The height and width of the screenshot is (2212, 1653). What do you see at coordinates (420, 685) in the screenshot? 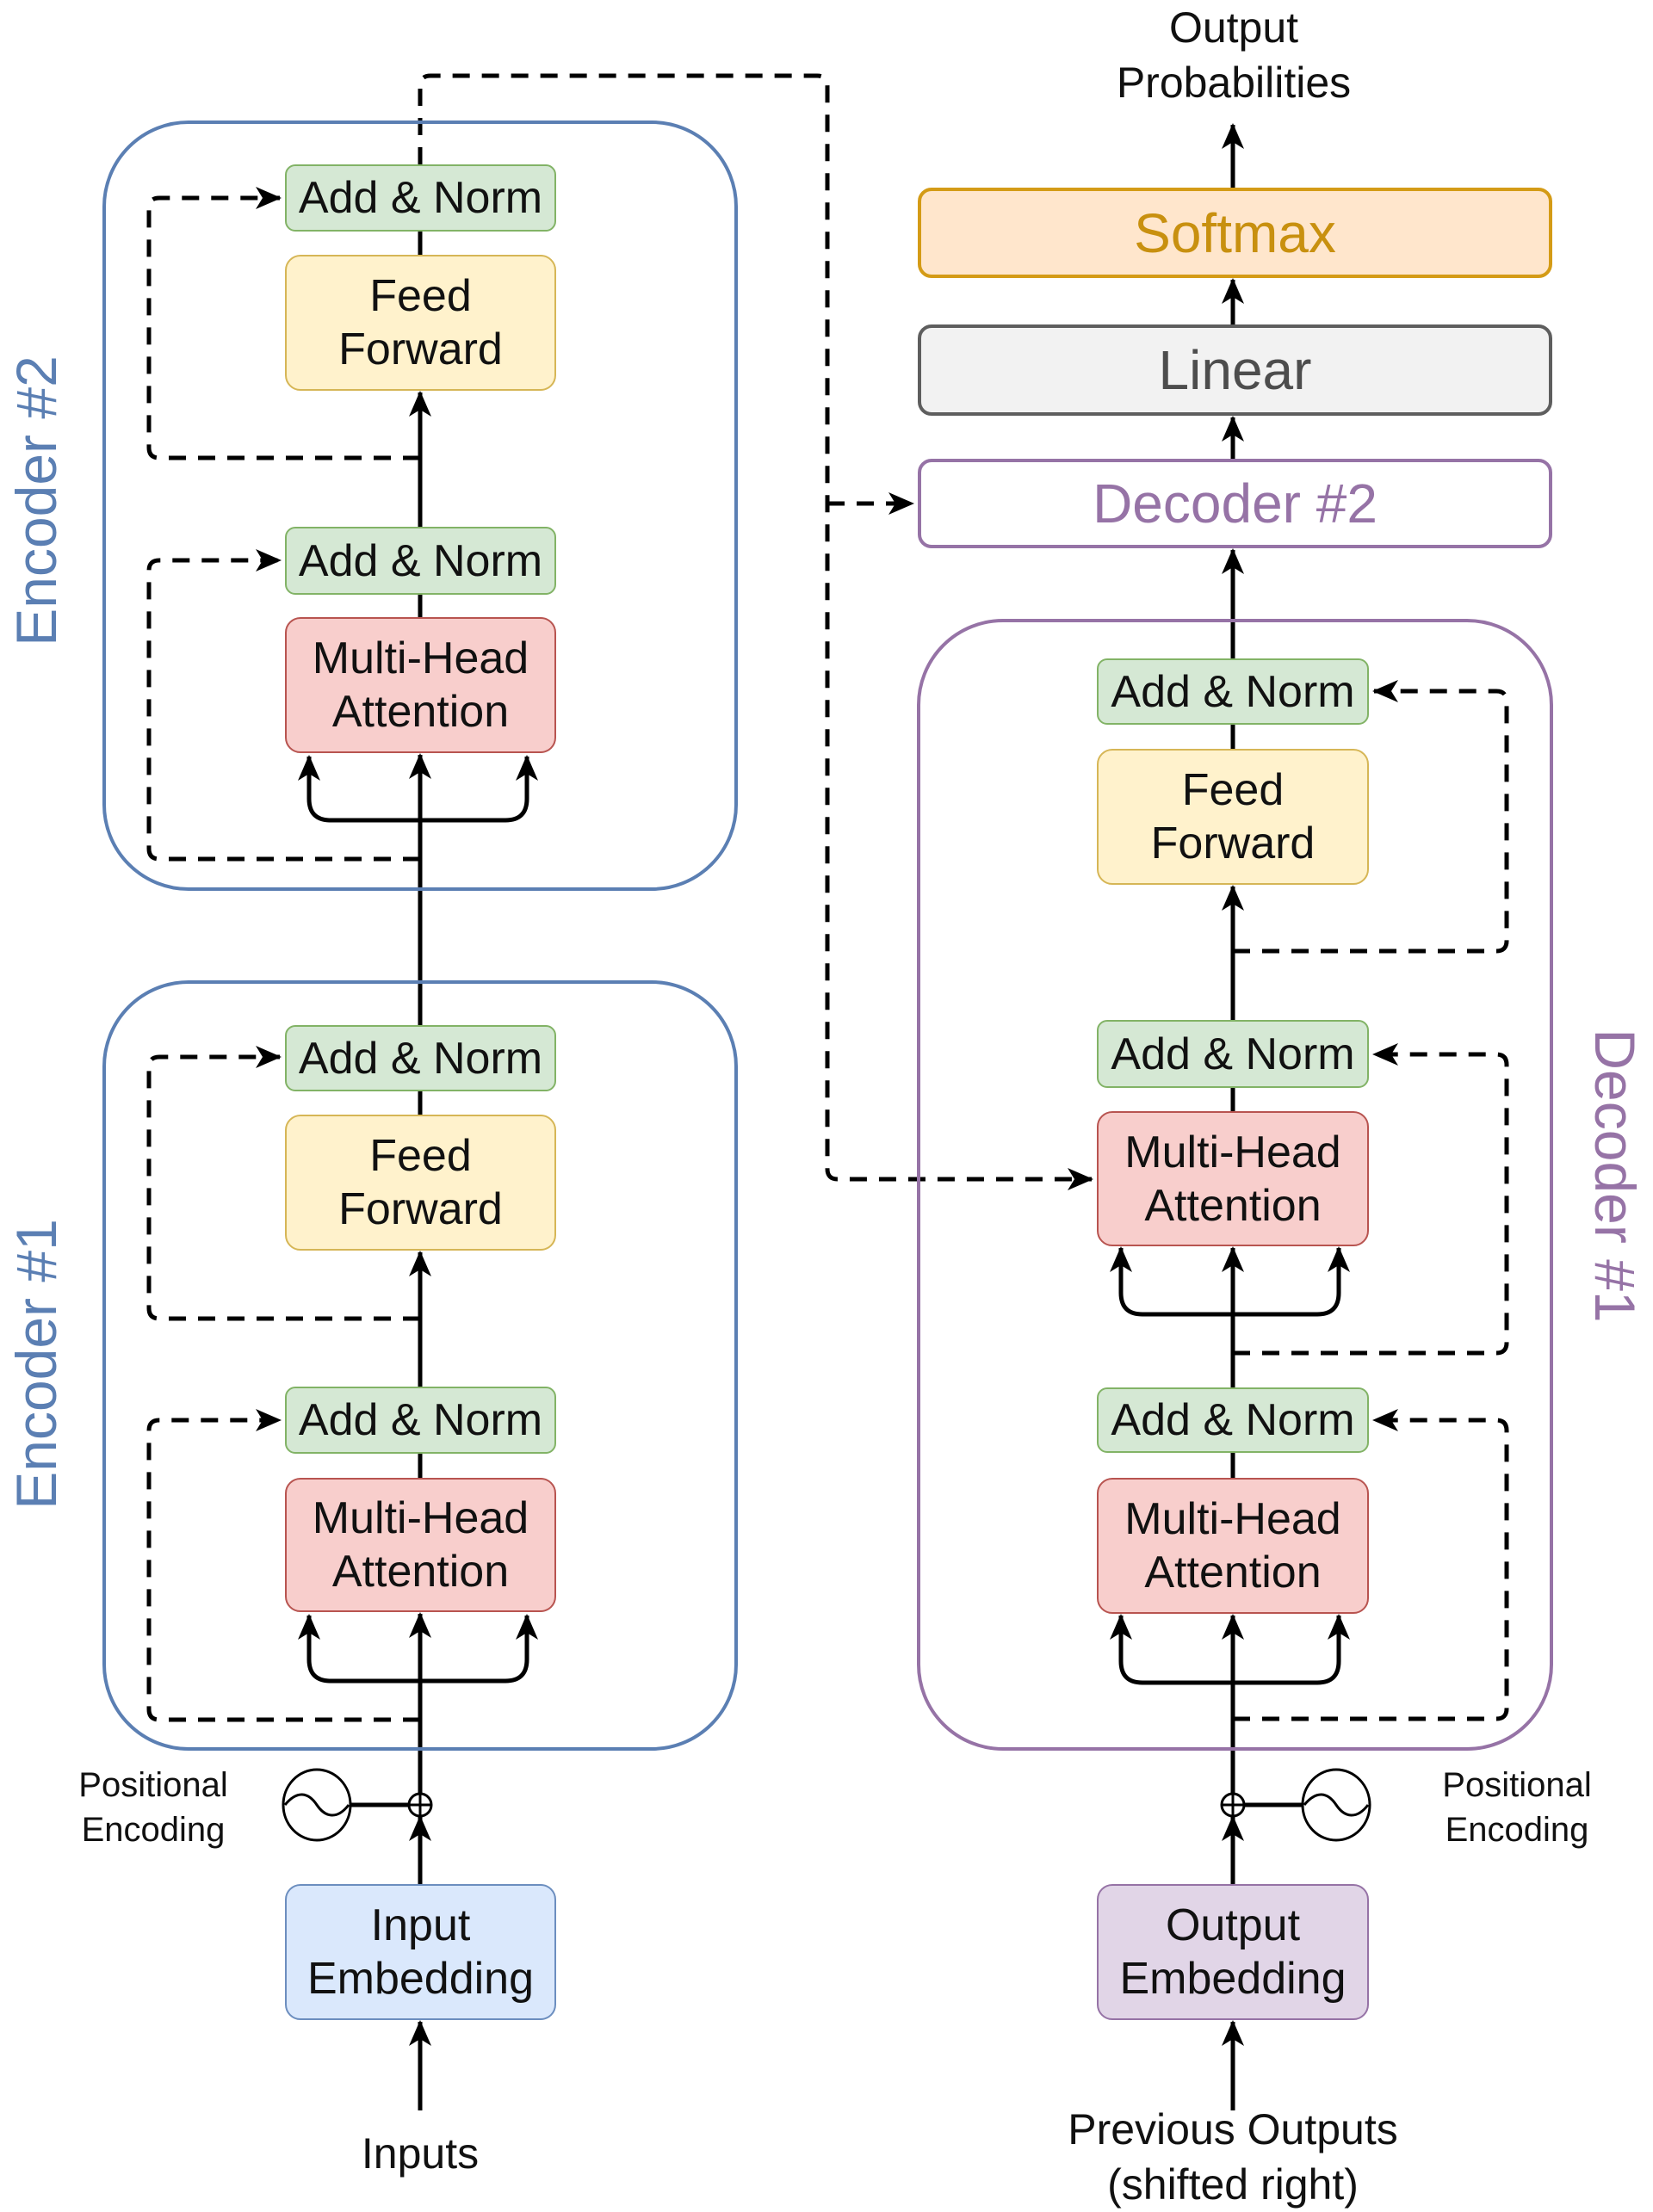
I see `enc2-multi-head-attention: Multi-Head Attention` at bounding box center [420, 685].